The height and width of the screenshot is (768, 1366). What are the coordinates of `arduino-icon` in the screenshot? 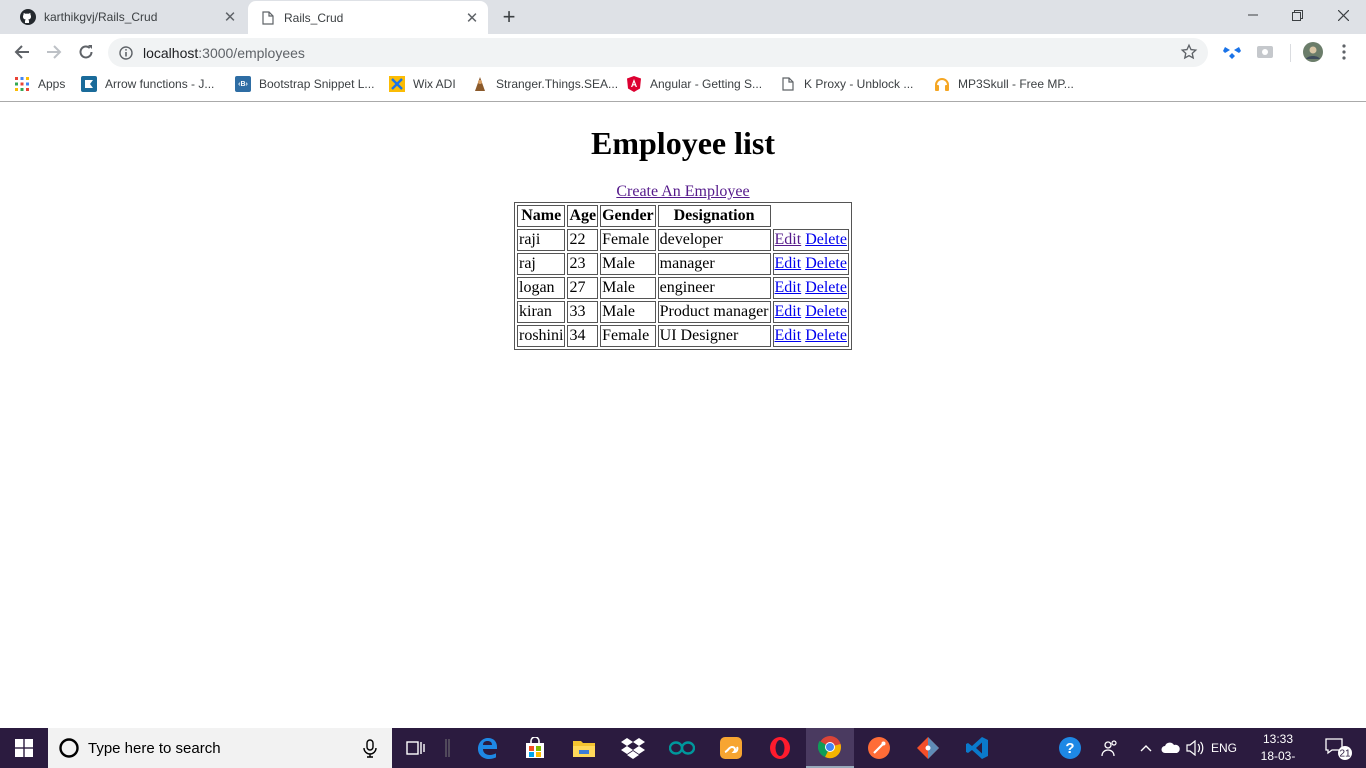 It's located at (682, 748).